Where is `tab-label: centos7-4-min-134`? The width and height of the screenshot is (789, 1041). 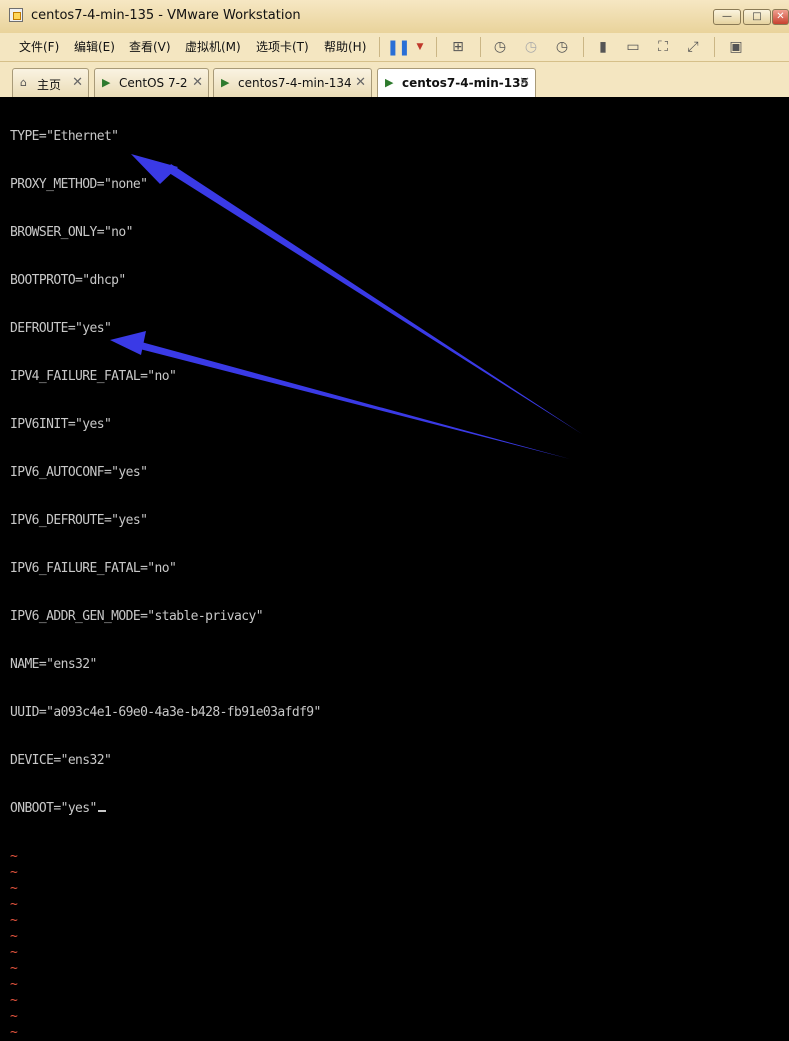
tab-label: centos7-4-min-134 is located at coordinates (295, 83).